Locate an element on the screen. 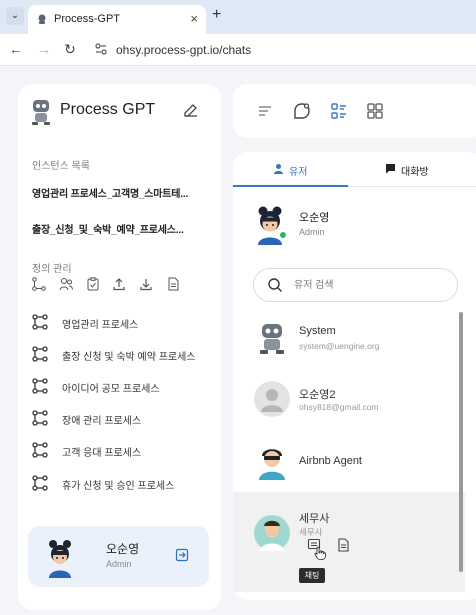  tab-users-label: 유저 is located at coordinates (298, 172).